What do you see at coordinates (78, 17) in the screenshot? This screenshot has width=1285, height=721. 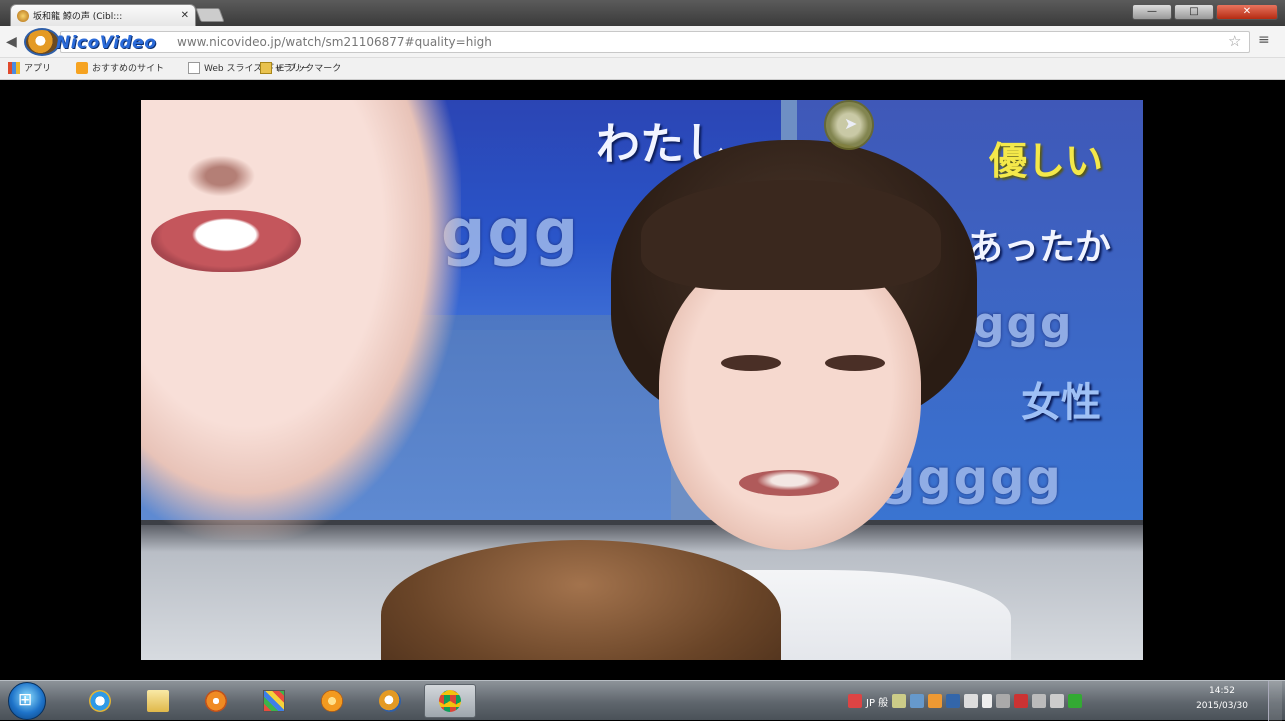 I see `tab-title: 坂和龍 鯨の声 (Cibl:::` at bounding box center [78, 17].